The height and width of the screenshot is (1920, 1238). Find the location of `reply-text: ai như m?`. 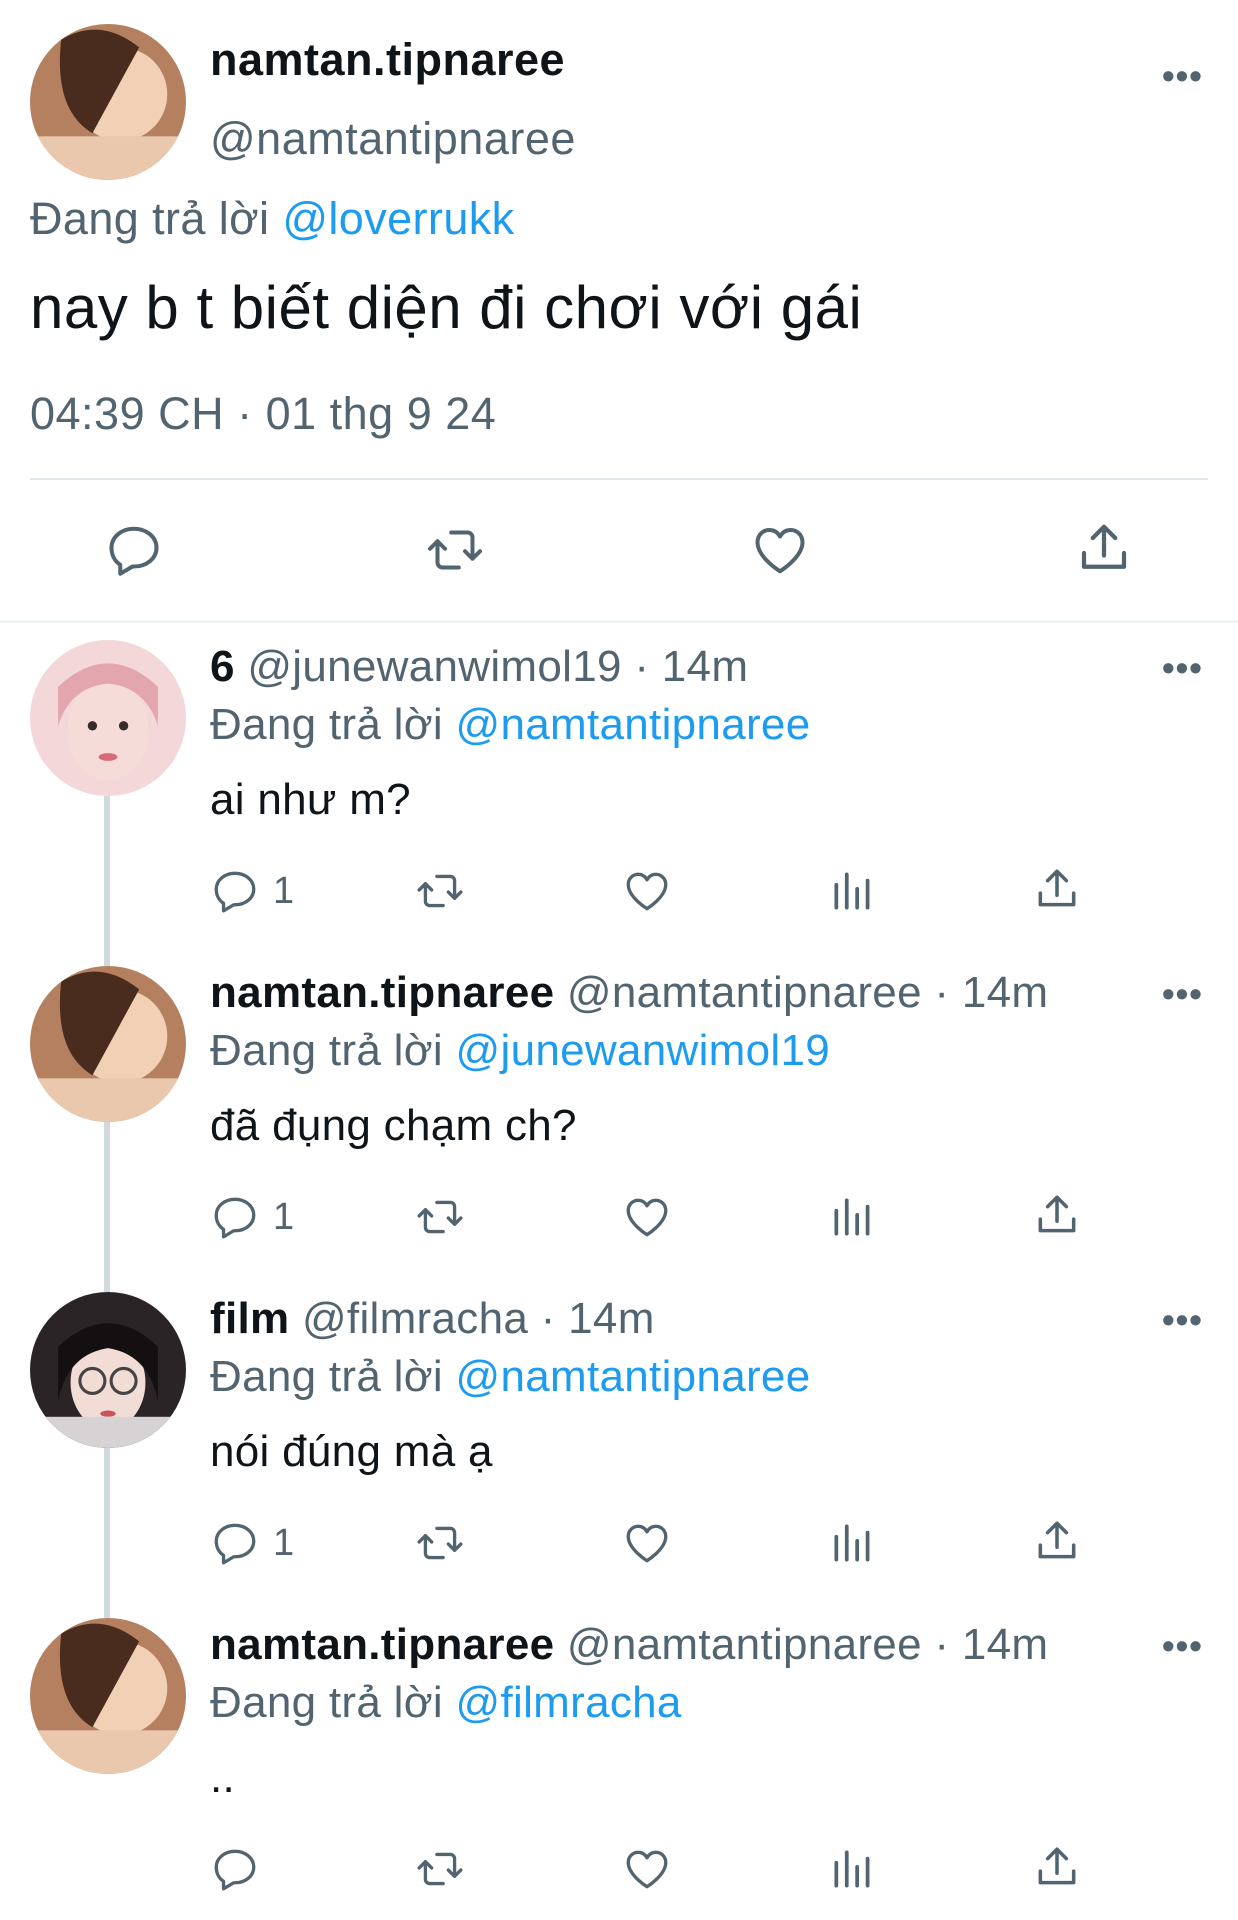

reply-text: ai như m? is located at coordinates (310, 799).